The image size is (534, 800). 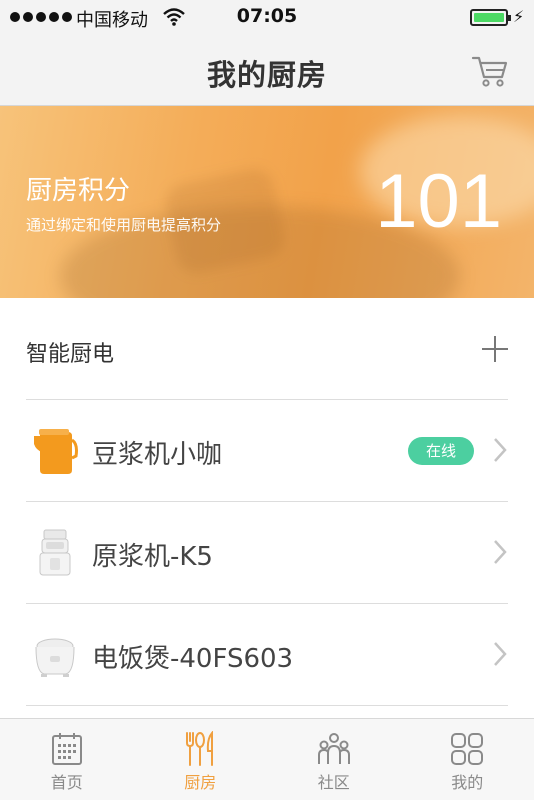 I want to click on clock: 07:05, so click(x=267, y=16).